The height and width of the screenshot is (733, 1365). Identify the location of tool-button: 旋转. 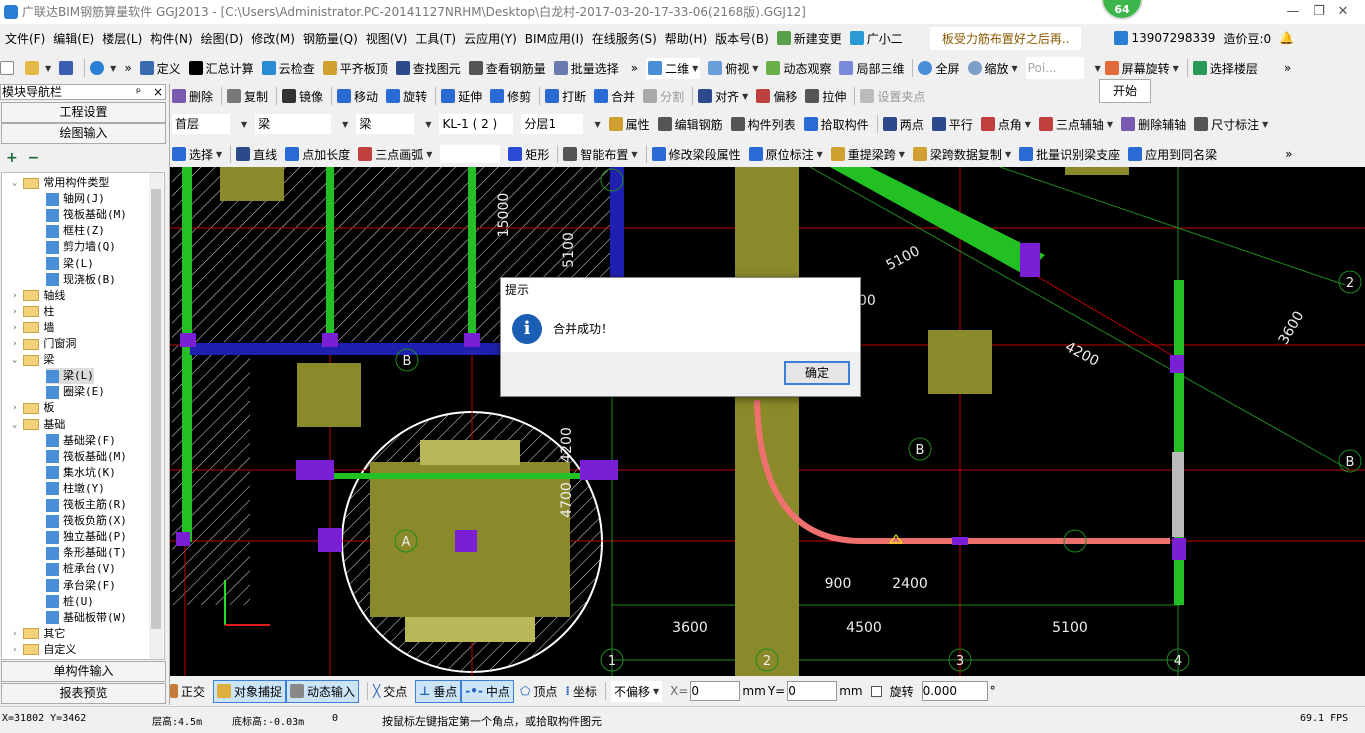
(406, 96).